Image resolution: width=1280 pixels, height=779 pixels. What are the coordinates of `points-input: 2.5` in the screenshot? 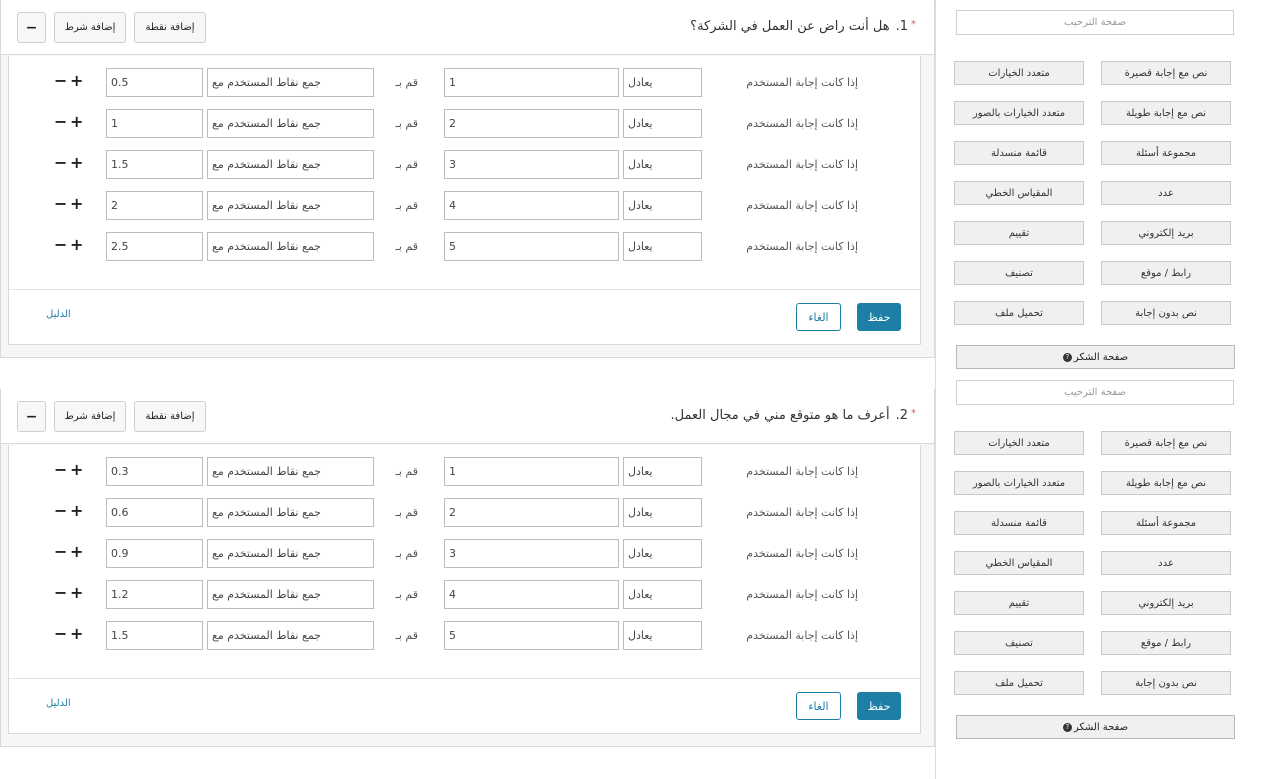 It's located at (154, 246).